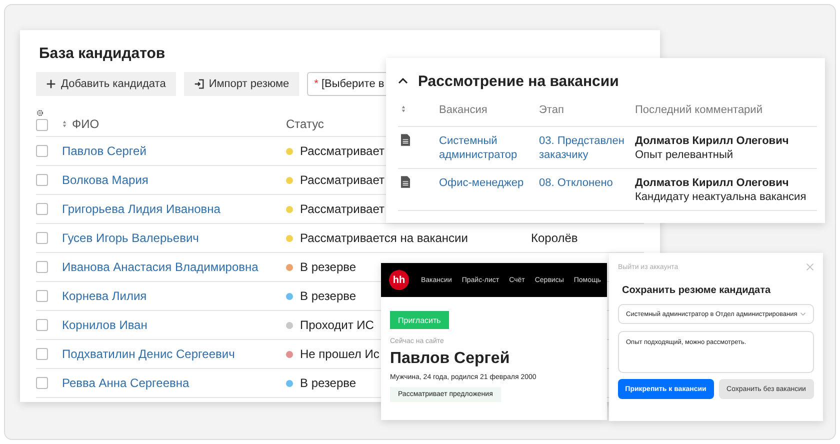 This screenshot has height=444, width=840. What do you see at coordinates (489, 183) in the screenshot?
I see `vacancy-link: Офис-менеджер` at bounding box center [489, 183].